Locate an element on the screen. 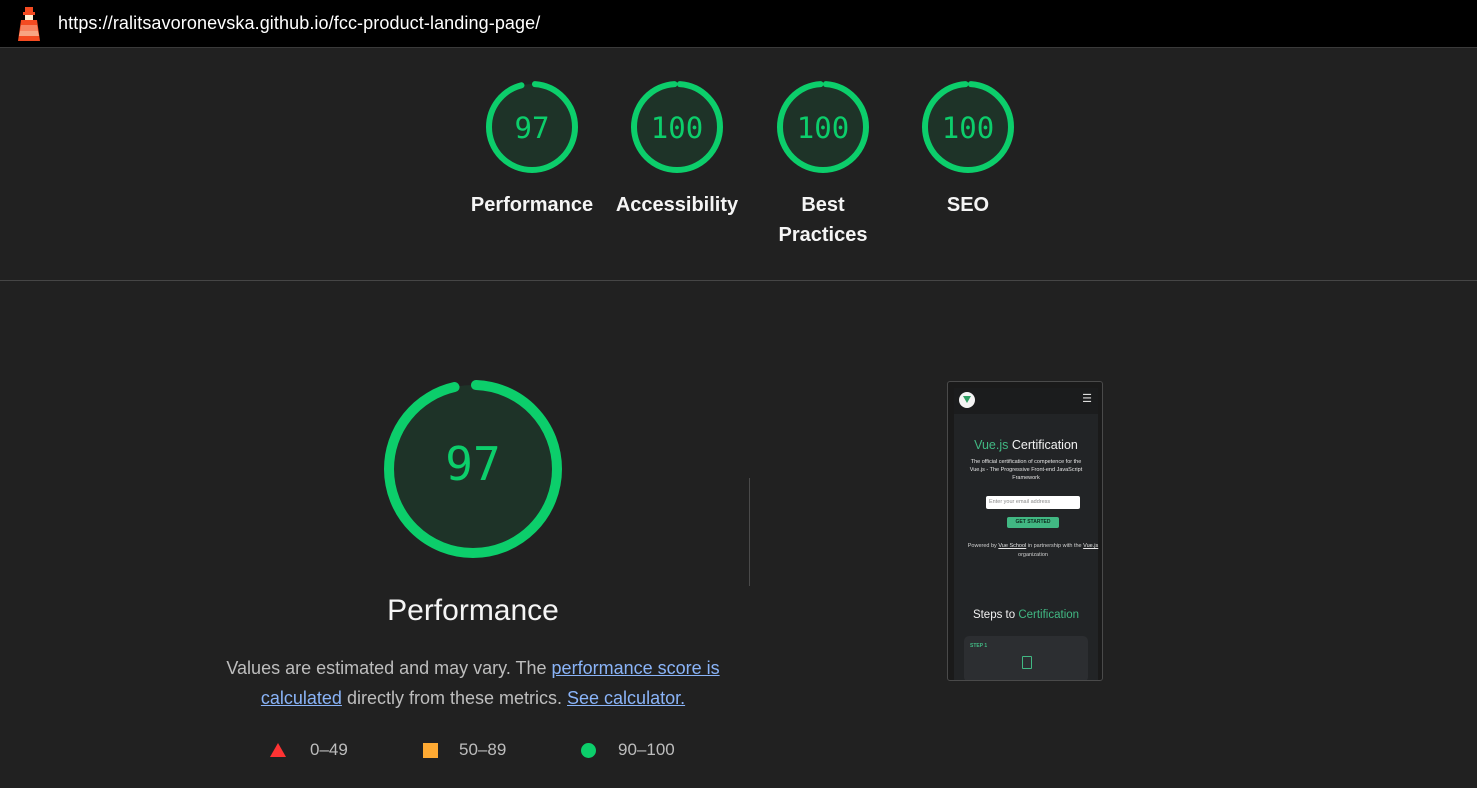  gauge-seo: 100 SEO is located at coordinates (968, 149).